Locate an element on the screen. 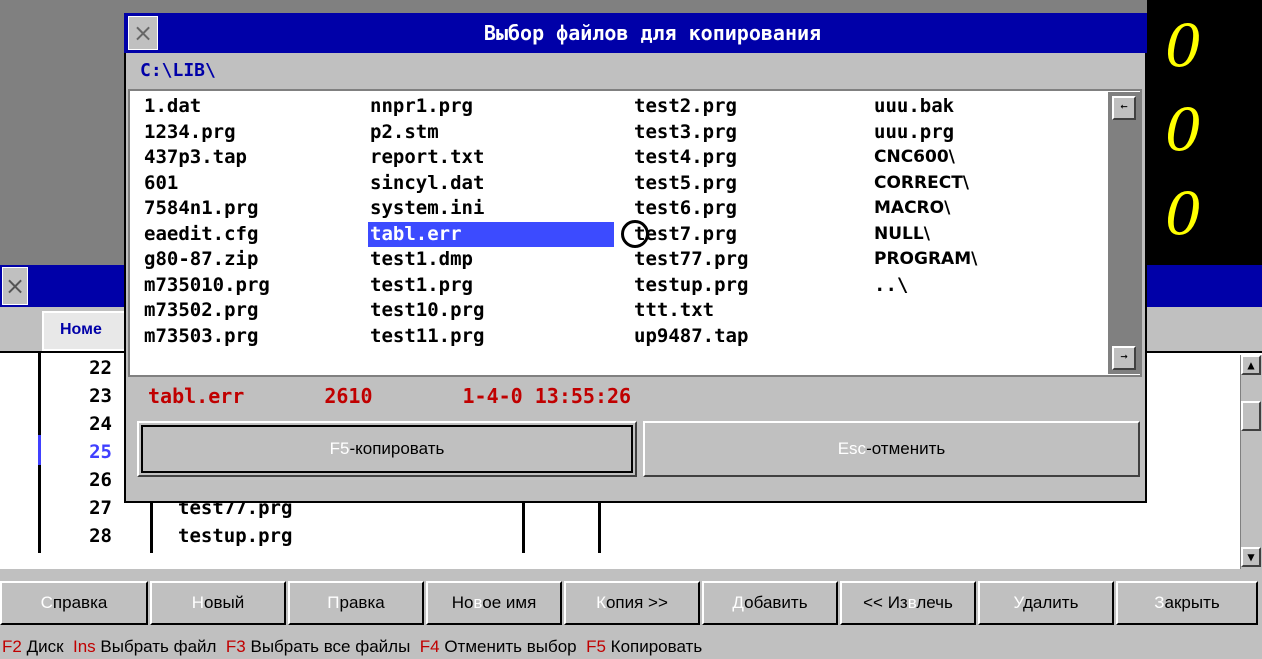  scroll-down-icon: ▼ is located at coordinates (1251, 557).